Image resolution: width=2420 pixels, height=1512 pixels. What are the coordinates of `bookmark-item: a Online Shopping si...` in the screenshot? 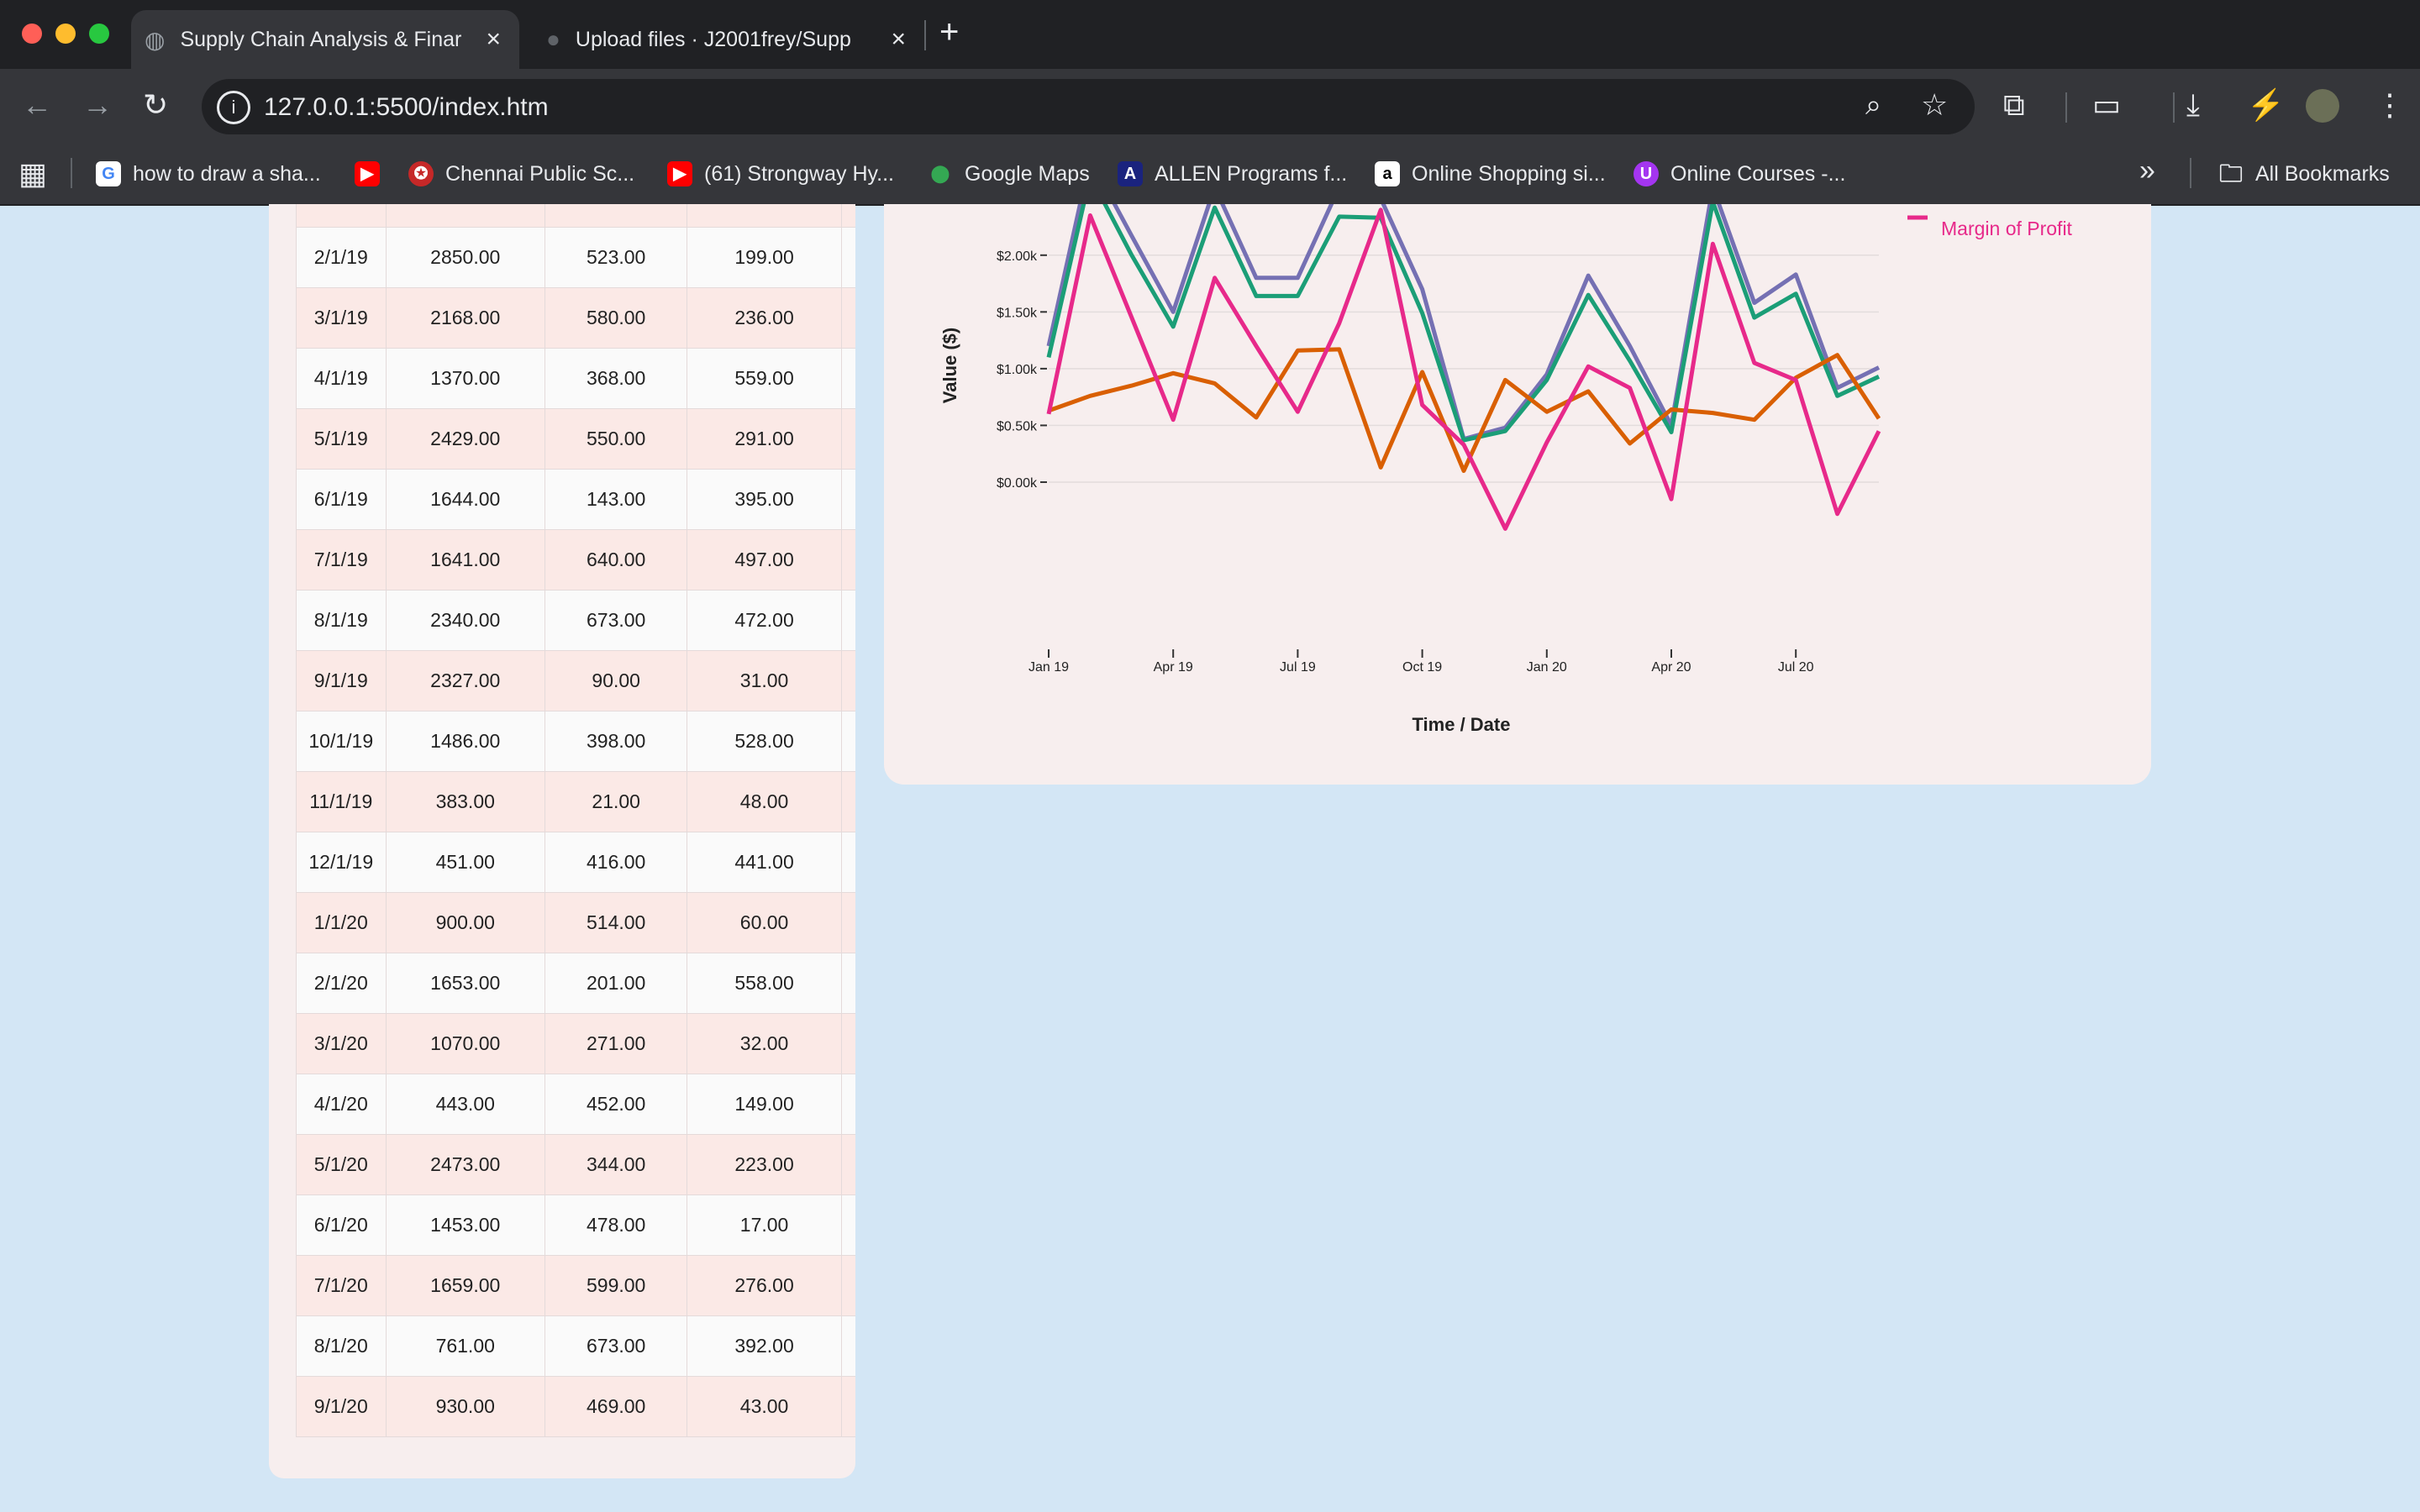 It's located at (1490, 173).